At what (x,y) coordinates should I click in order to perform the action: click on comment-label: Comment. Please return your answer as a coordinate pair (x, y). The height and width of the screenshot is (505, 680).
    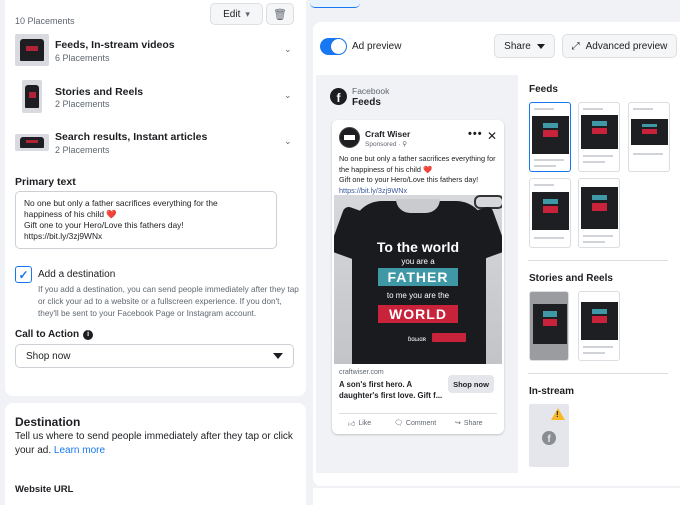
    Looking at the image, I should click on (421, 423).